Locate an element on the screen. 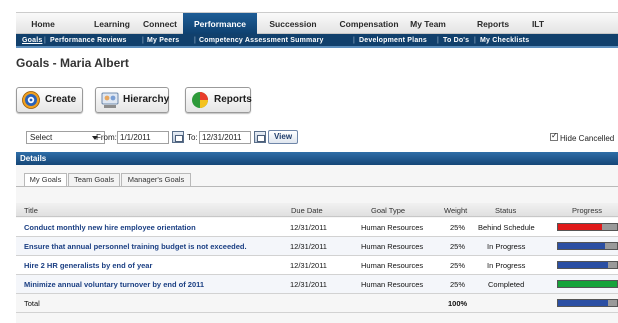  goal-title-link: Hire 2 HR generalists by end of year is located at coordinates (88, 265).